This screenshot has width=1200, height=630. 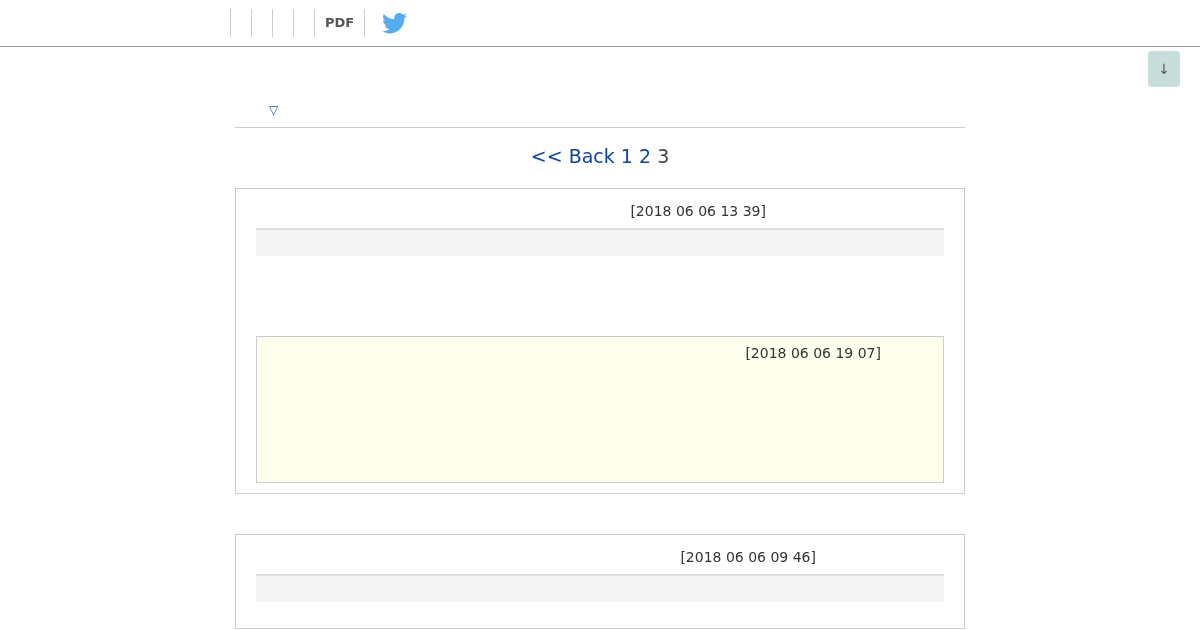 I want to click on post-date: [2018 06 06 13 39], so click(x=698, y=211).